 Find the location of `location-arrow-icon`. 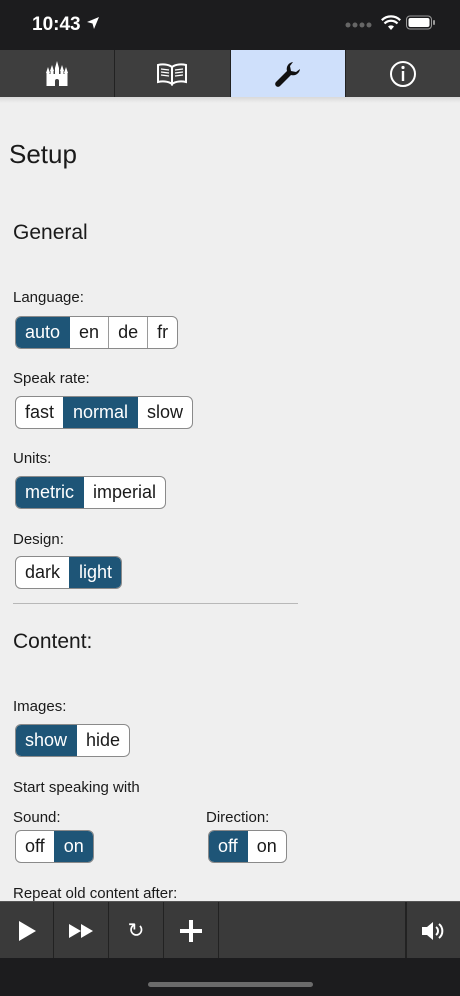

location-arrow-icon is located at coordinates (93, 23).